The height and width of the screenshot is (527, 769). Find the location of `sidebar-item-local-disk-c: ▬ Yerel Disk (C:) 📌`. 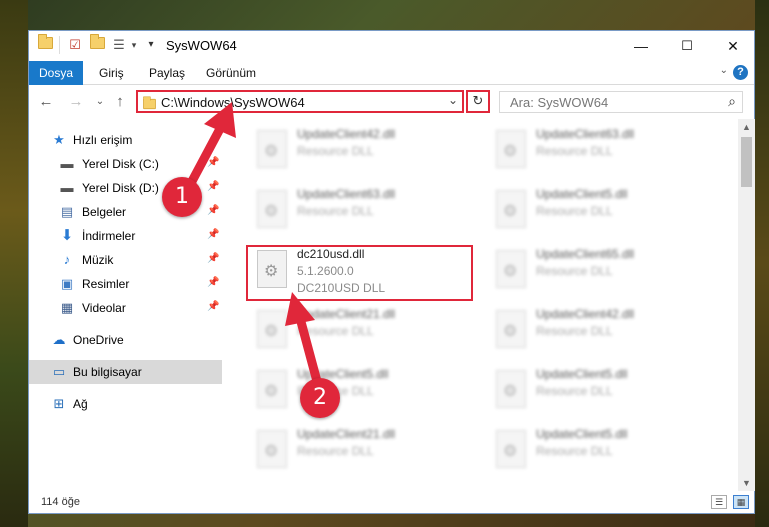

sidebar-item-local-disk-c: ▬ Yerel Disk (C:) 📌 is located at coordinates (125, 164).